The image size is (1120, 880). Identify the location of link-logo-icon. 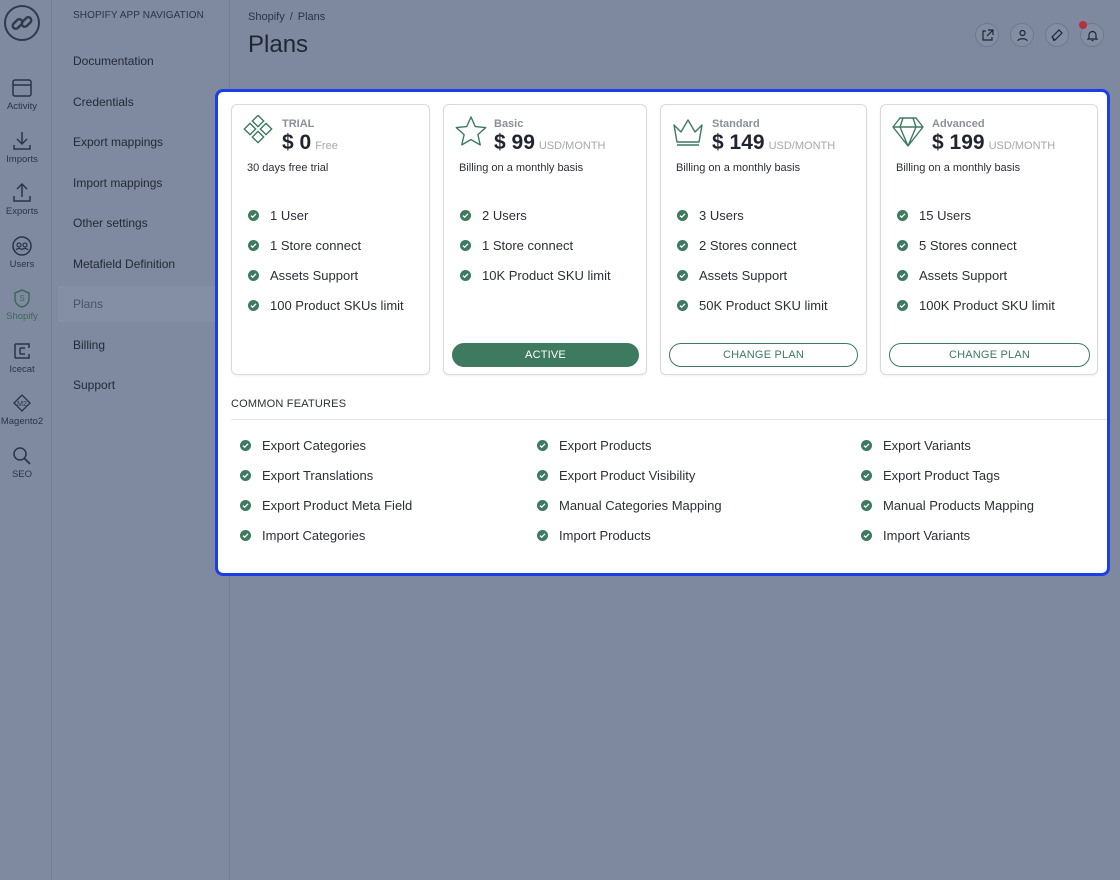
(22, 23).